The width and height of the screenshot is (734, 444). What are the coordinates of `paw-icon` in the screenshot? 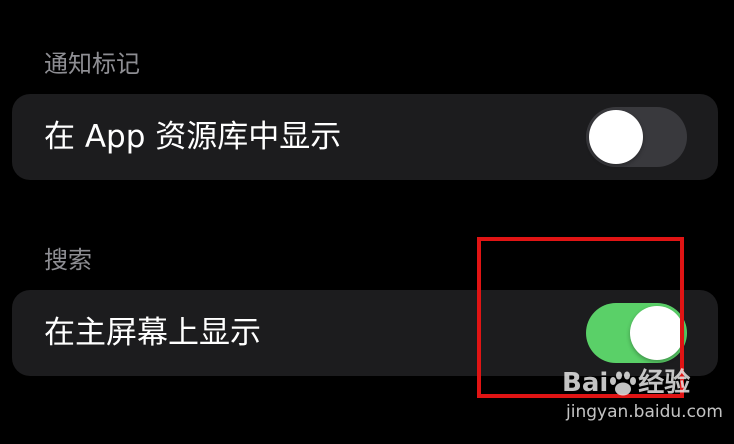 It's located at (623, 384).